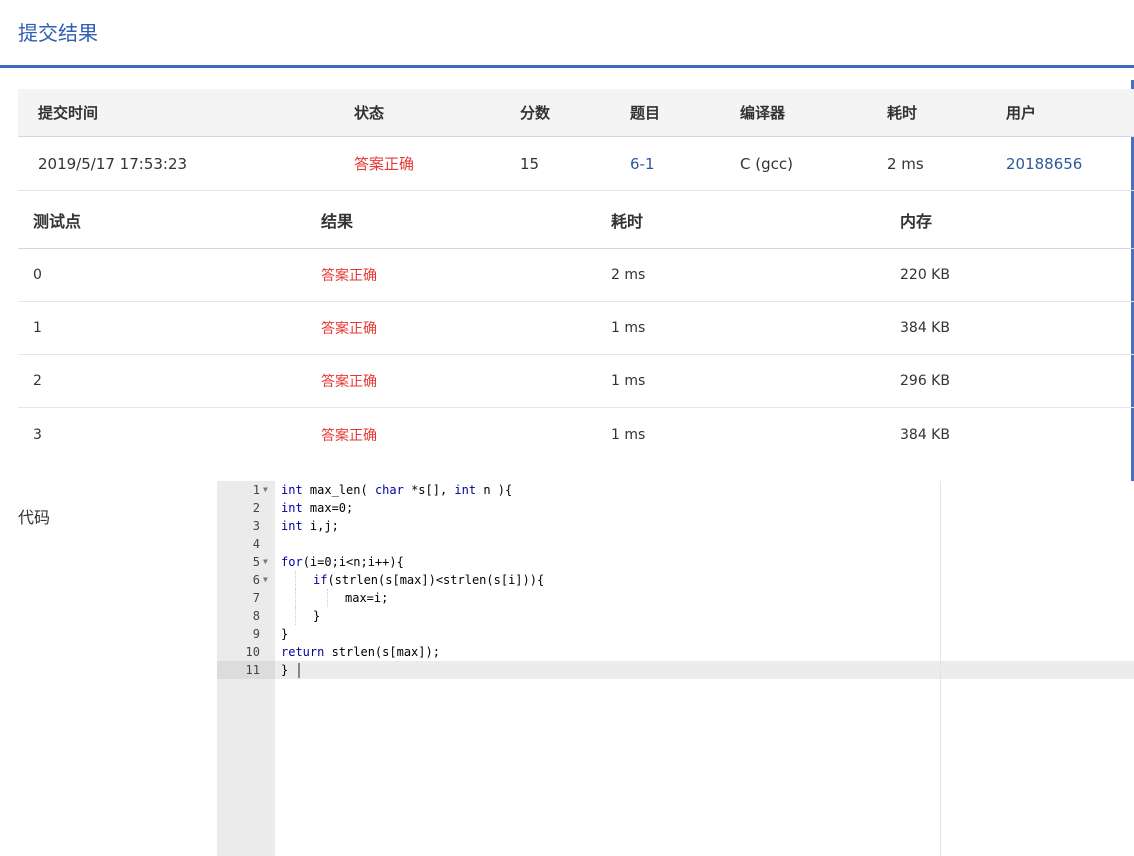  I want to click on code-text: int max_len( char *s[], int n ){, so click(397, 490).